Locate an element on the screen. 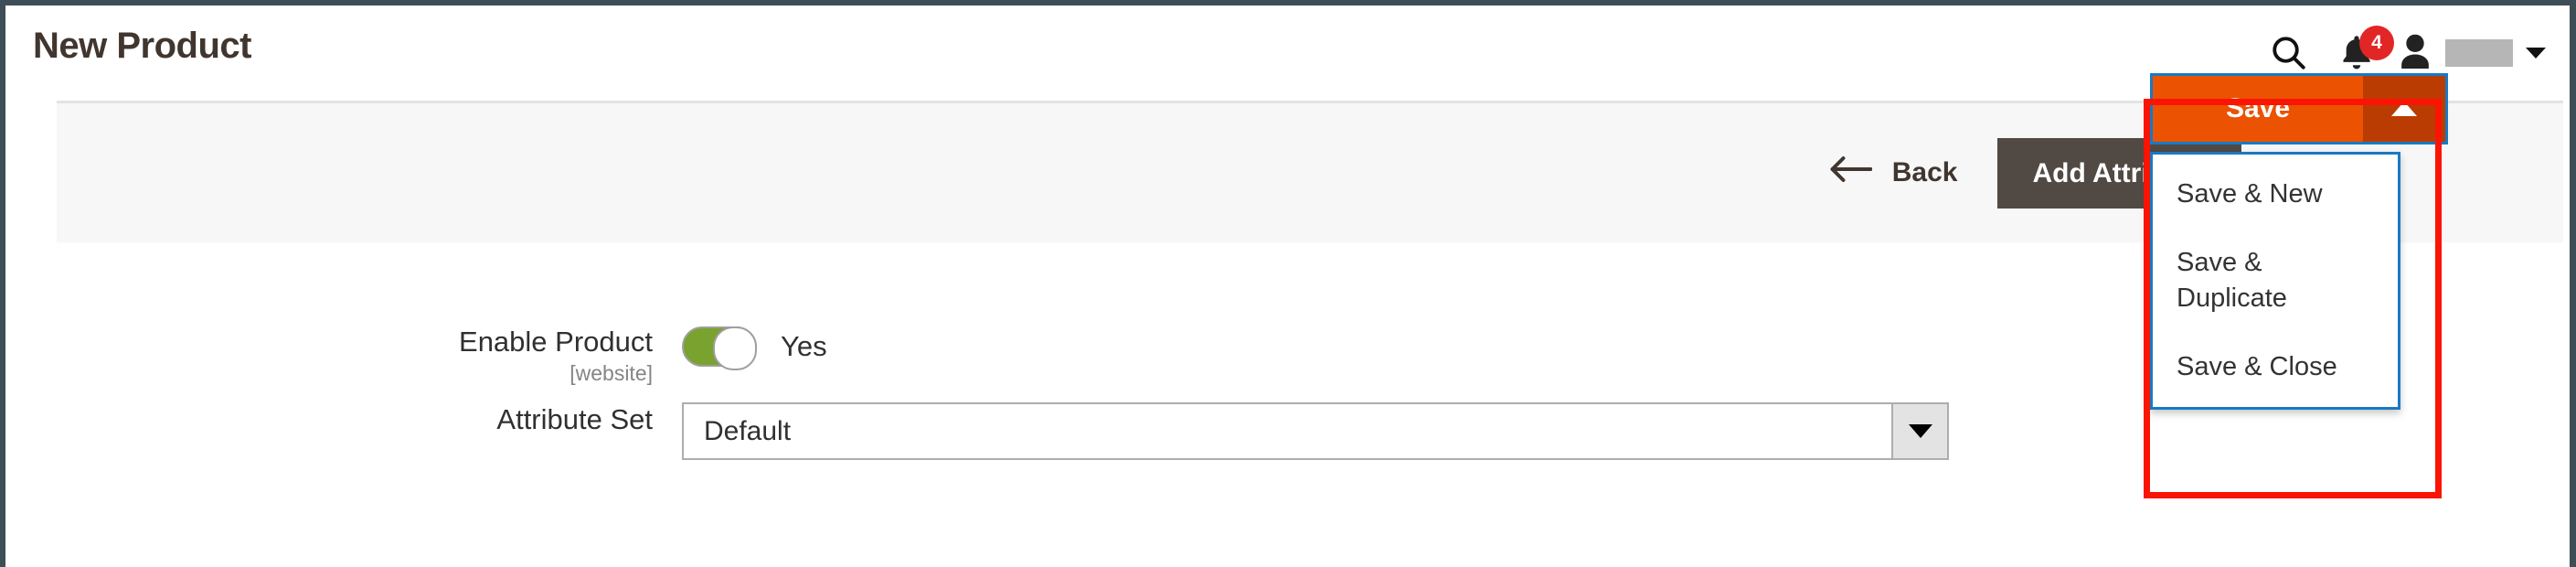 Image resolution: width=2576 pixels, height=567 pixels. enable-product-scope: [website] is located at coordinates (611, 373).